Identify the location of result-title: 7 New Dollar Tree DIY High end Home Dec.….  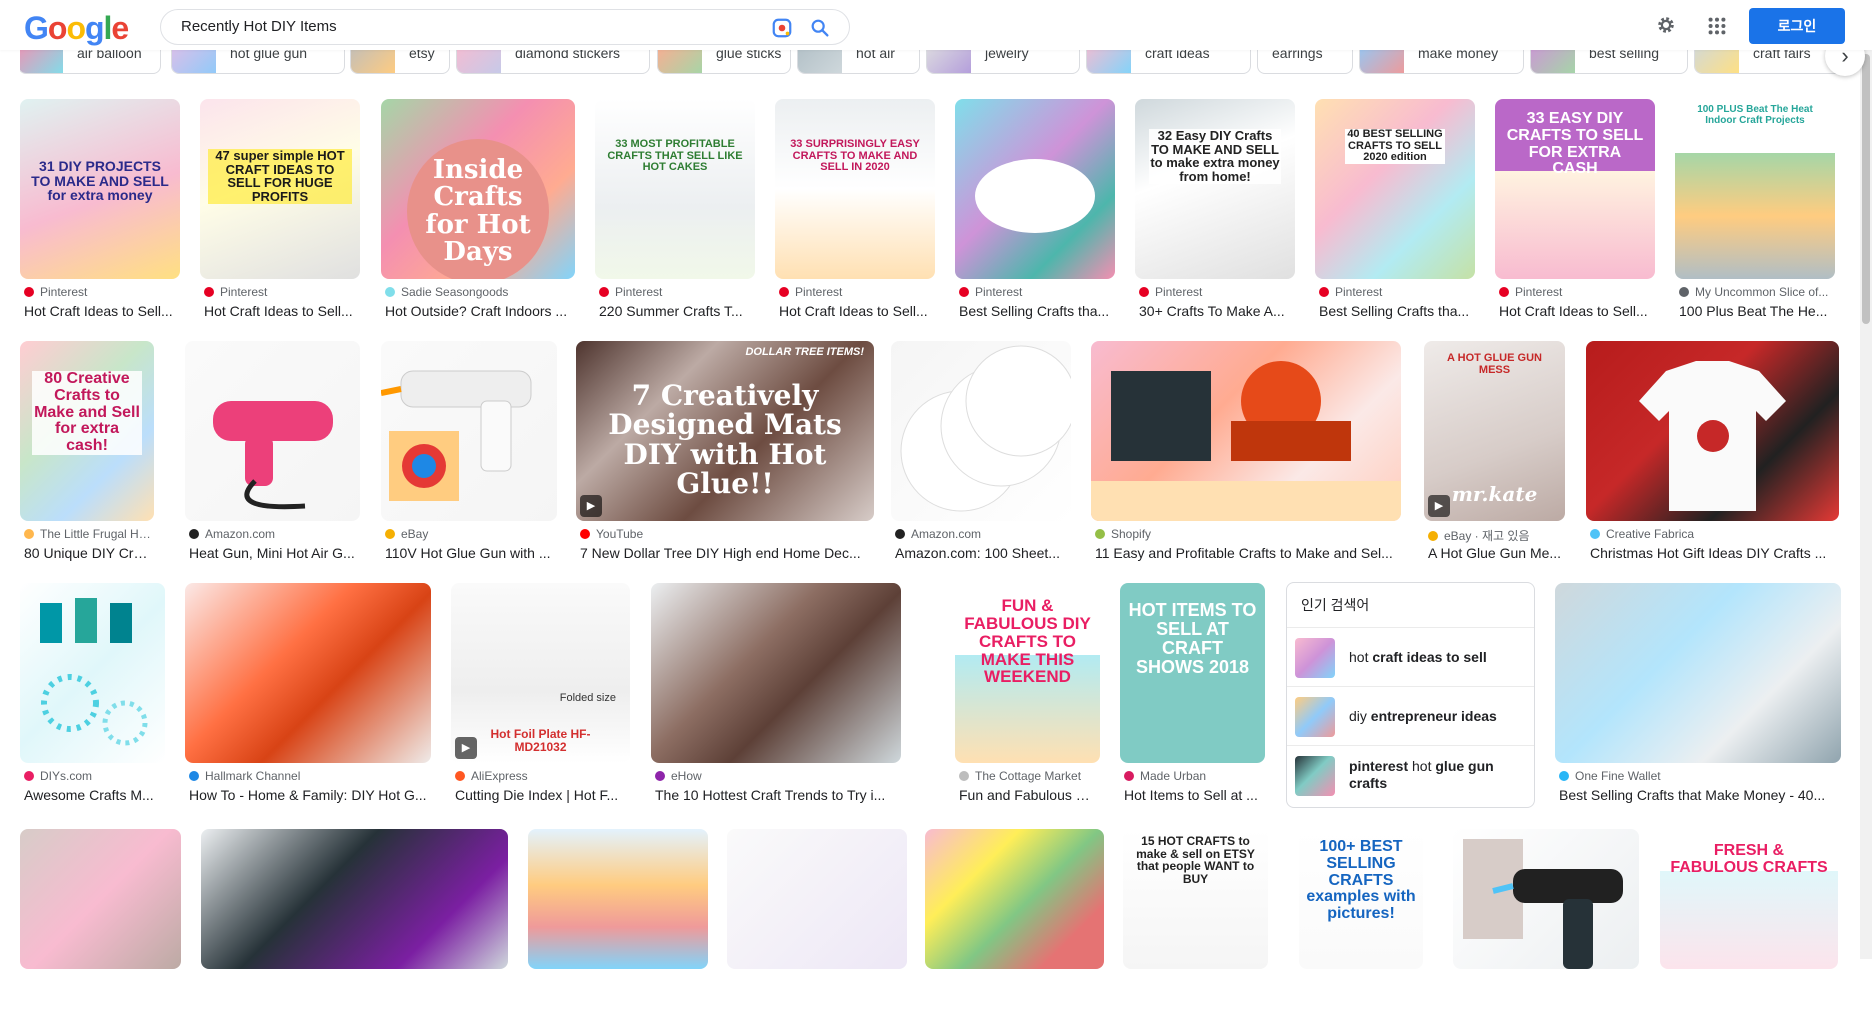
(726, 553).